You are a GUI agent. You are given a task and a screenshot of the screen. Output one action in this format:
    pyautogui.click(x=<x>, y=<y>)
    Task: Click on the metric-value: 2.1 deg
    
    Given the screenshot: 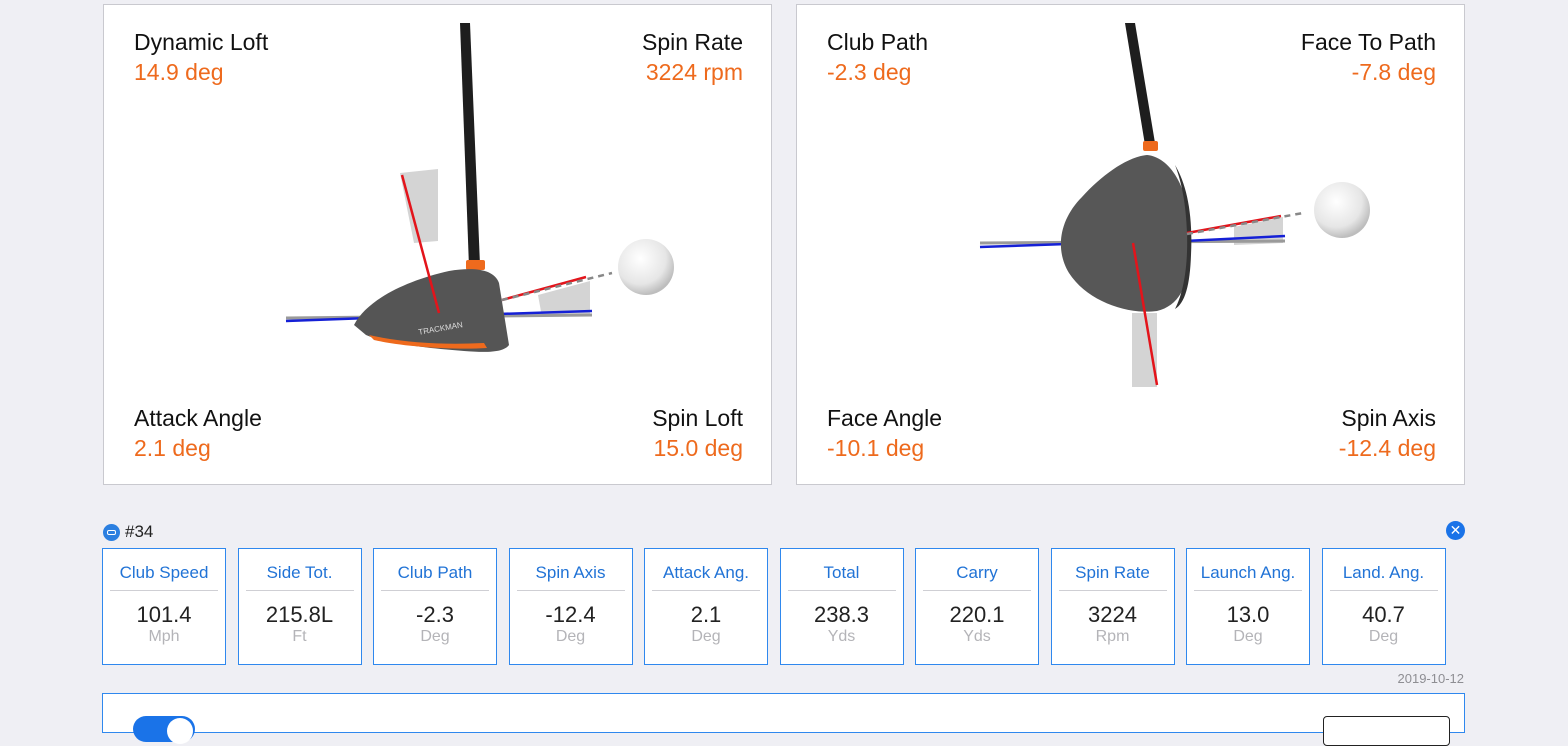 What is the action you would take?
    pyautogui.click(x=172, y=448)
    